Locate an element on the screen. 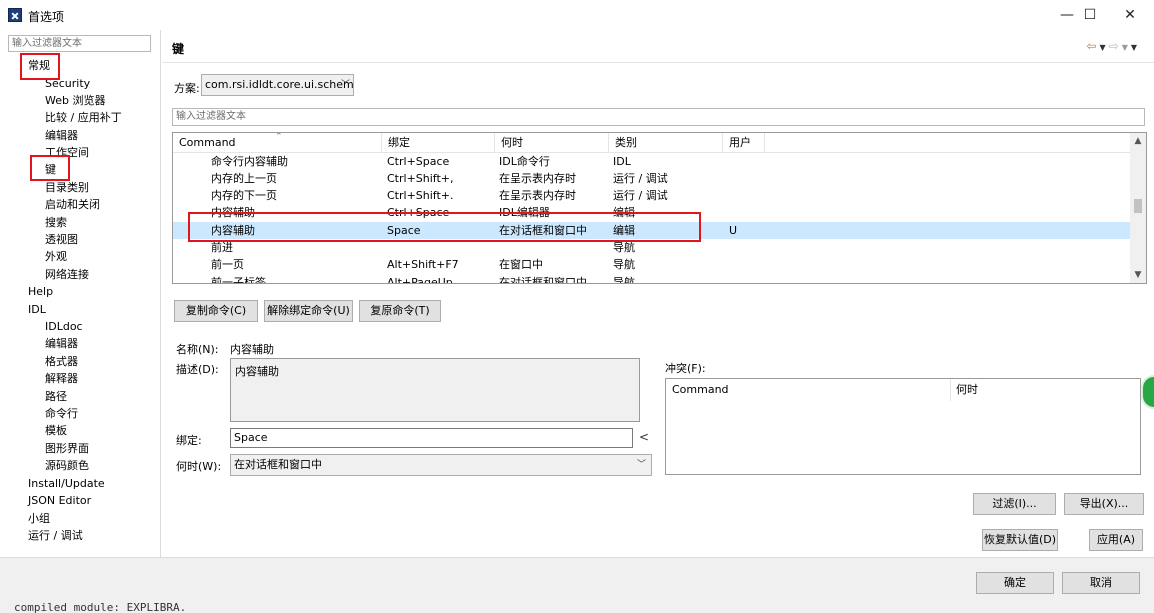 The image size is (1154, 613). table-row: 内容辅助 Ctrl+Space IDL编辑器 编辑 is located at coordinates (652, 212).